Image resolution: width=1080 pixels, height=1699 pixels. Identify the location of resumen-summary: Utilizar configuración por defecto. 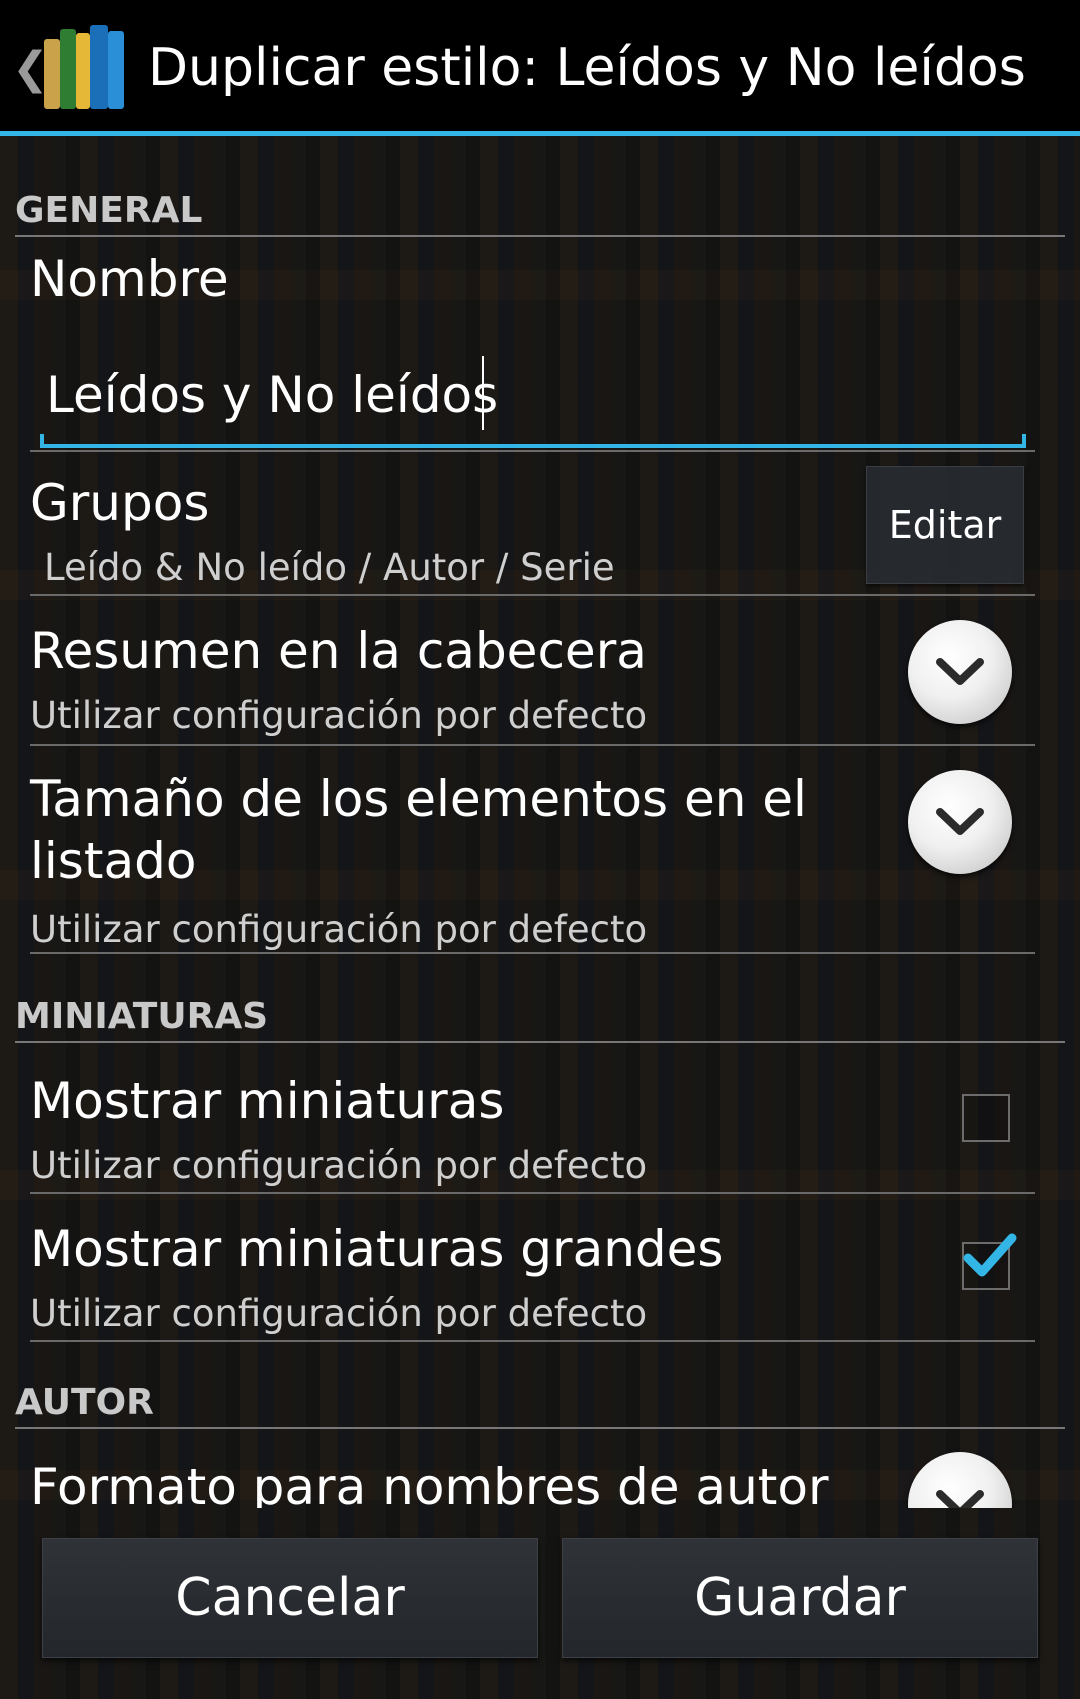
(339, 715).